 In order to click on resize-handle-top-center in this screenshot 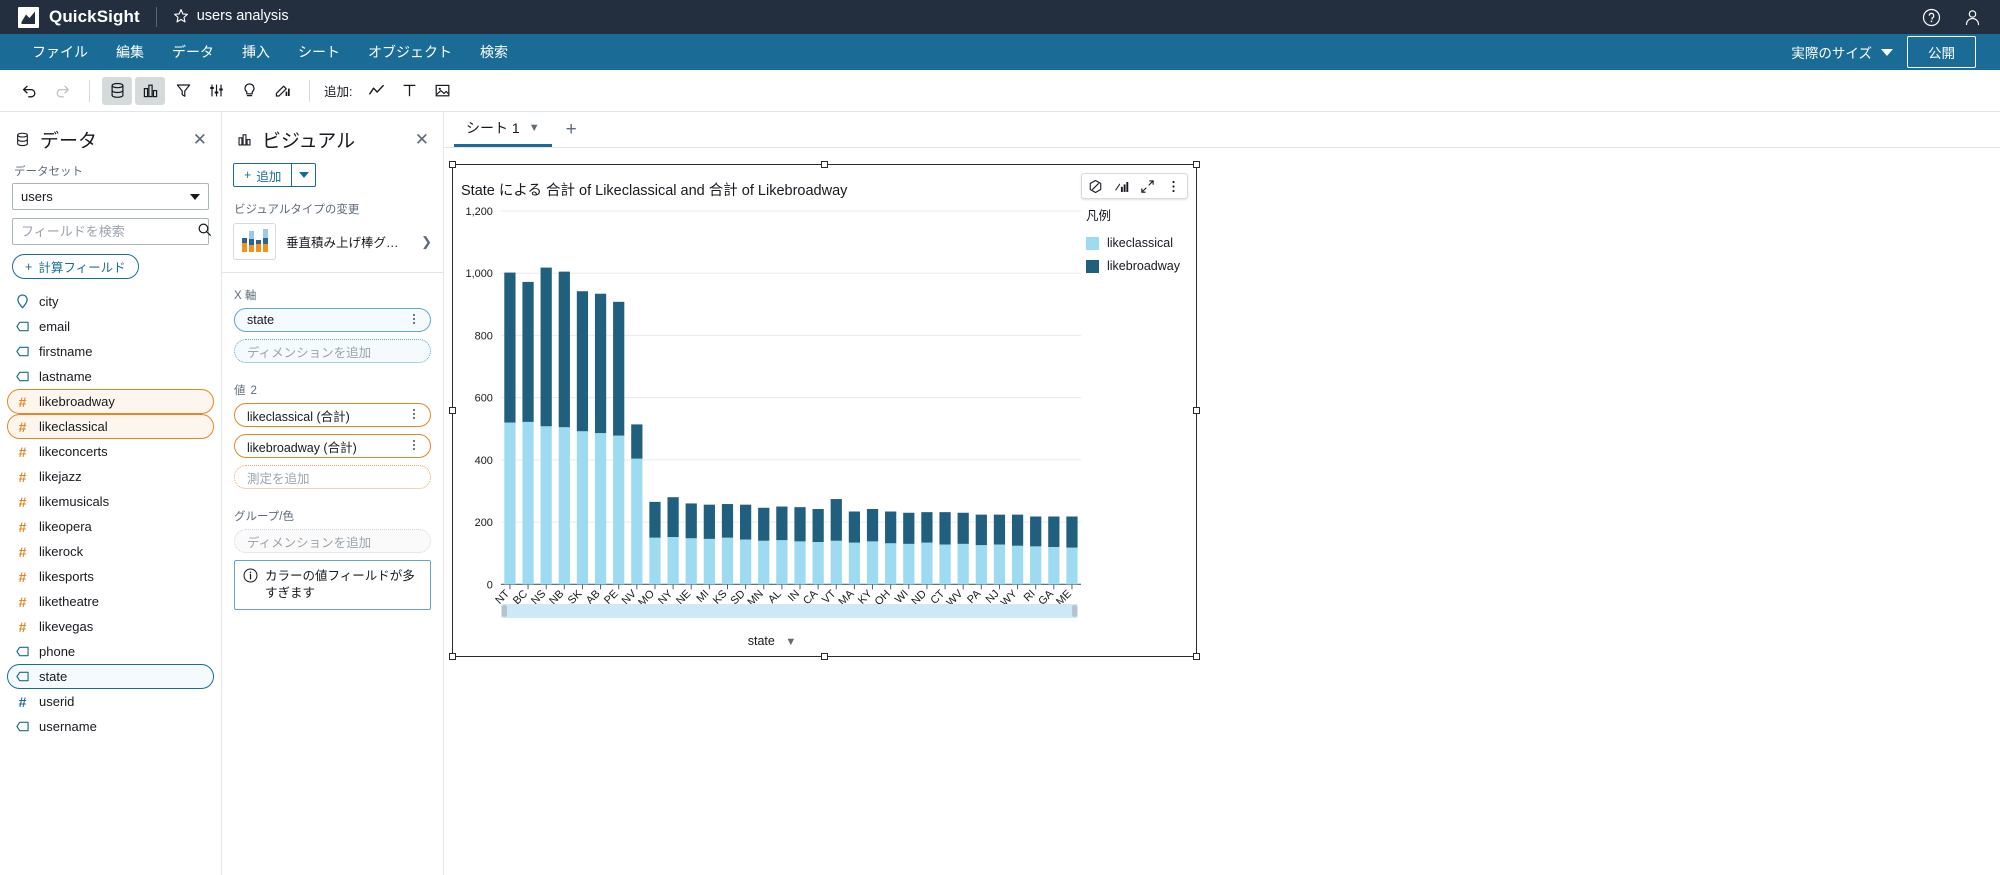, I will do `click(824, 164)`.